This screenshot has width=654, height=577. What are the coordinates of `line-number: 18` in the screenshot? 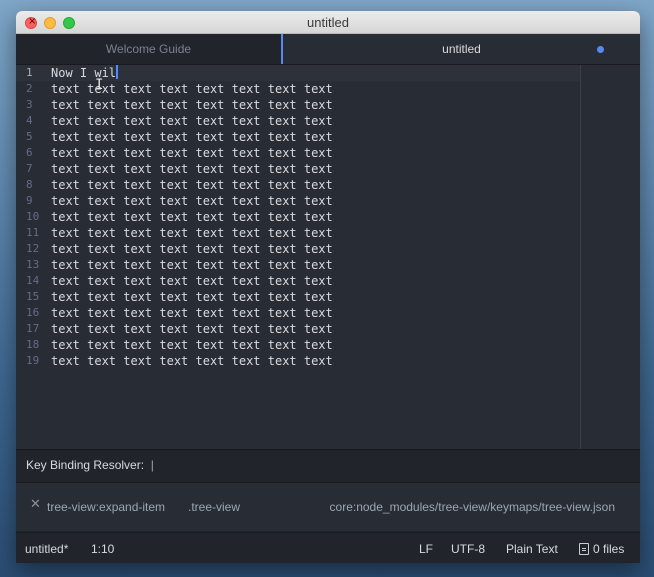 It's located at (31, 345).